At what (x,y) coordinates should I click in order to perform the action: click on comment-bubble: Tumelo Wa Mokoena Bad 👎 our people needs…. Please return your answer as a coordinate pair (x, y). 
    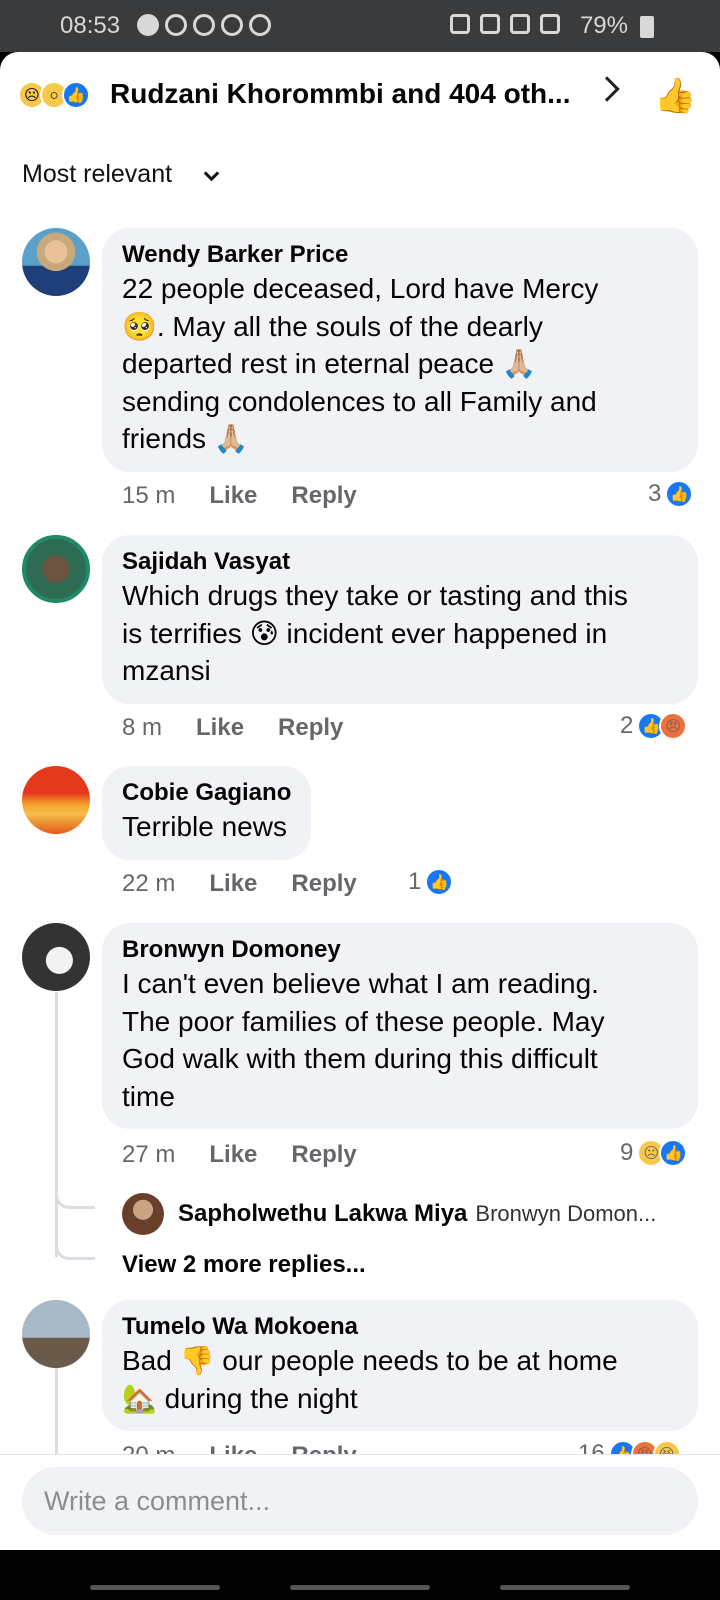
    Looking at the image, I should click on (400, 1365).